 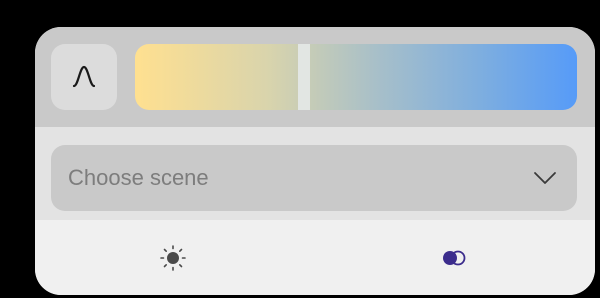 I want to click on color-mix-icon, so click(x=454, y=258).